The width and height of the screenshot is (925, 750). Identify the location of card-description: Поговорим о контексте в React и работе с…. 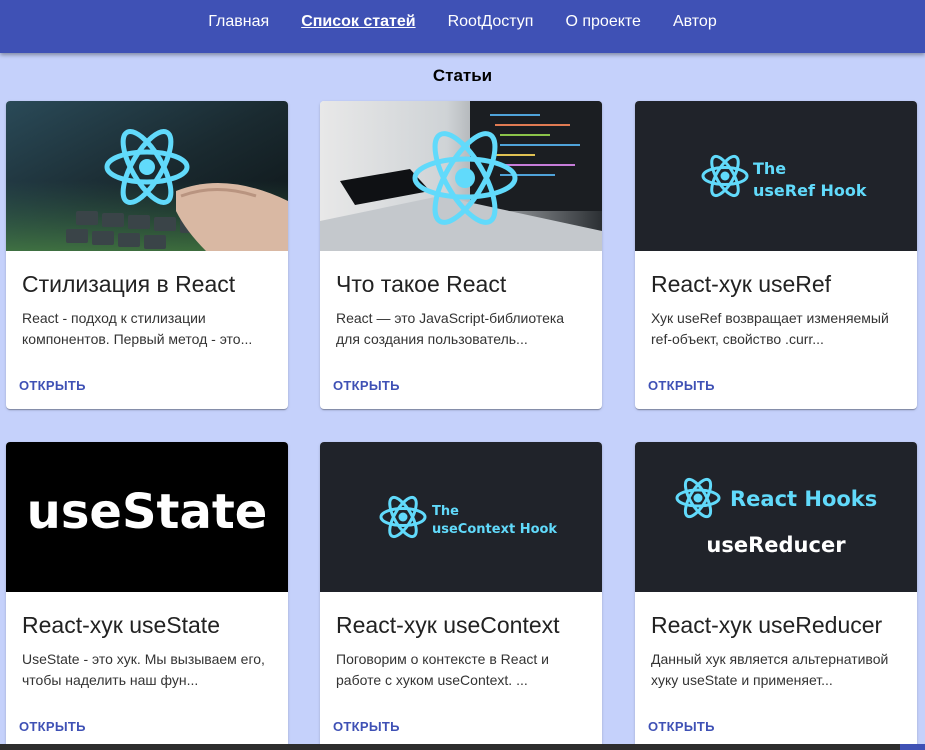
(442, 669).